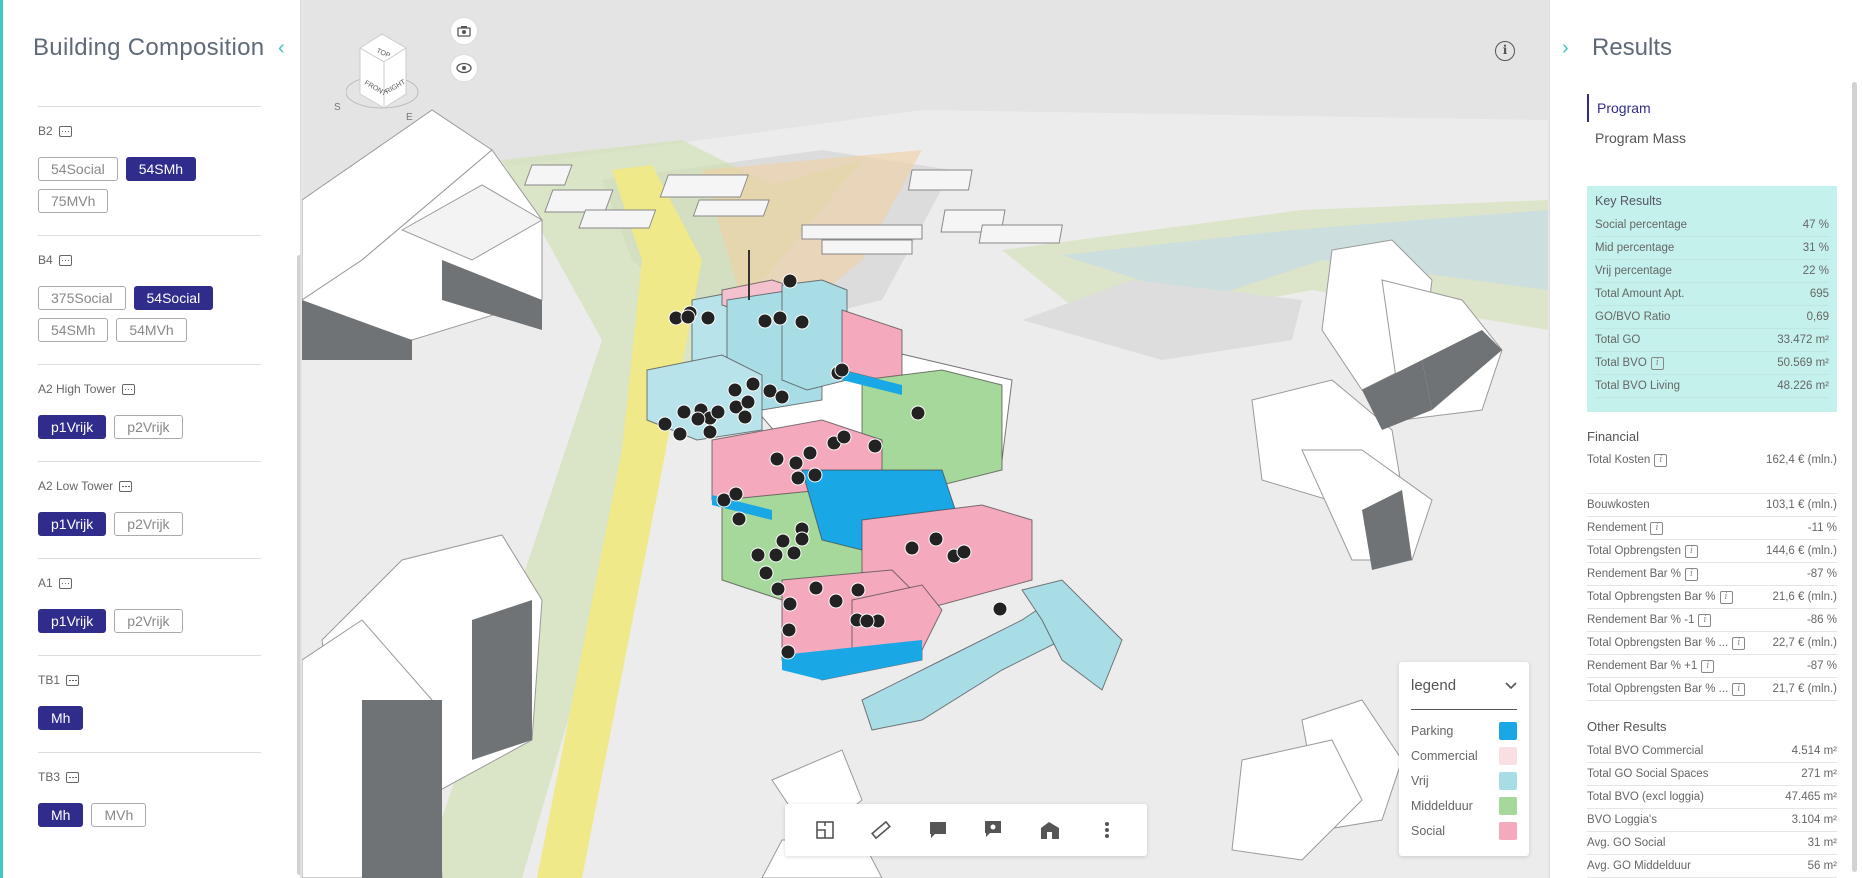 The height and width of the screenshot is (878, 1862). Describe the element at coordinates (1666, 689) in the screenshot. I see `result-label-wrap: Total Opbrengsten Bar % ... i` at that location.